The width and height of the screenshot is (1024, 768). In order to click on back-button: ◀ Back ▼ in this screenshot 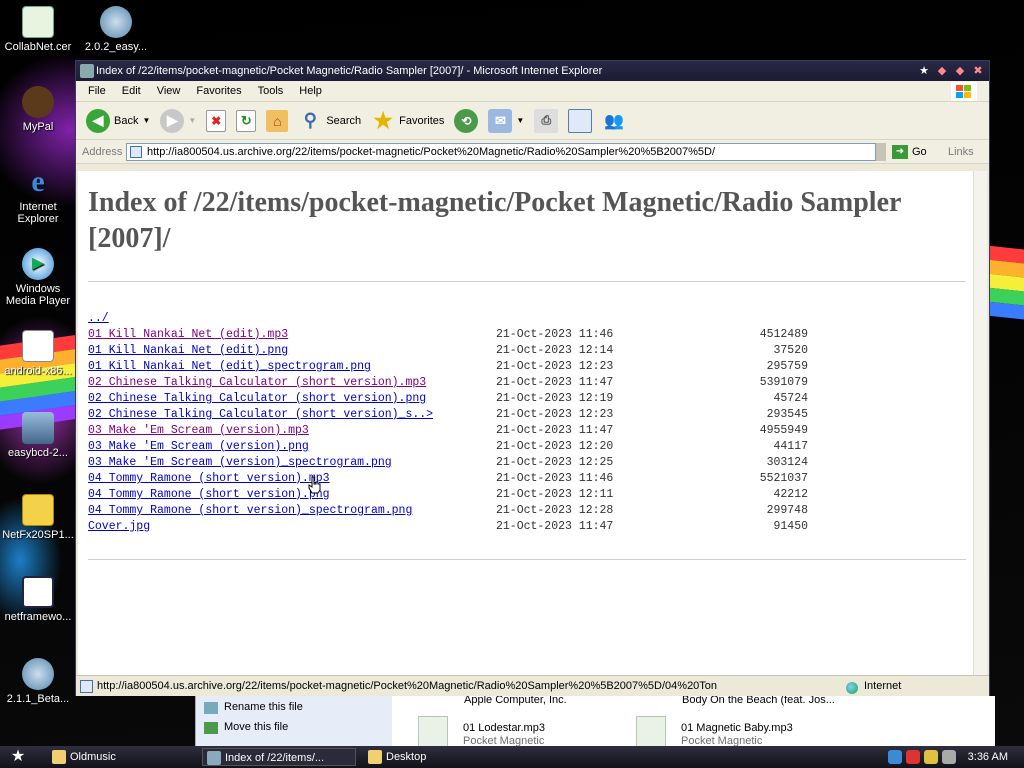, I will do `click(118, 121)`.